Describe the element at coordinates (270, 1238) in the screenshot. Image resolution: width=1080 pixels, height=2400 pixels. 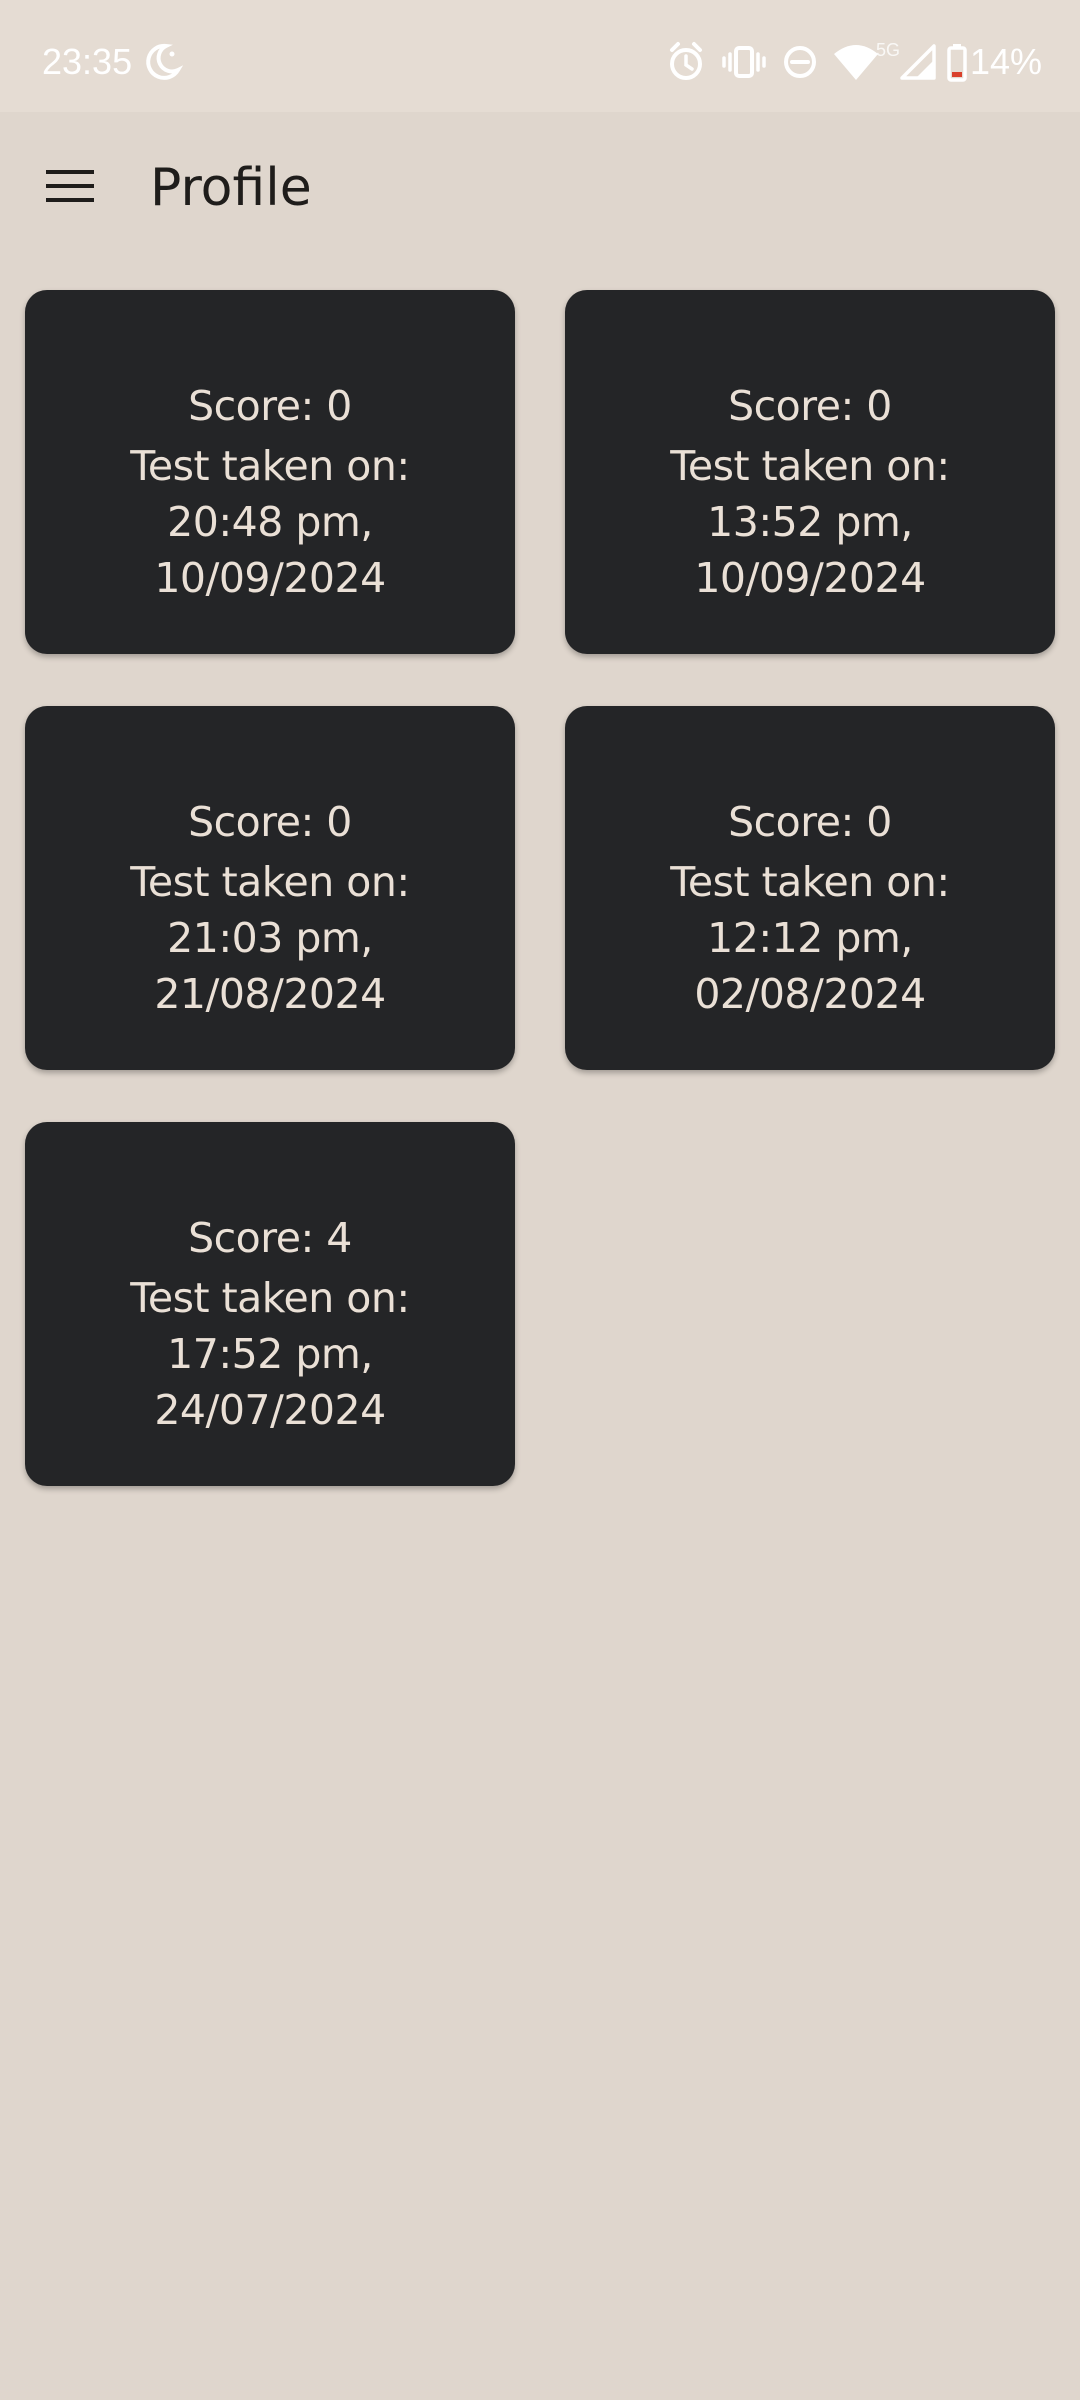
I see `score-text: Score: 4` at that location.